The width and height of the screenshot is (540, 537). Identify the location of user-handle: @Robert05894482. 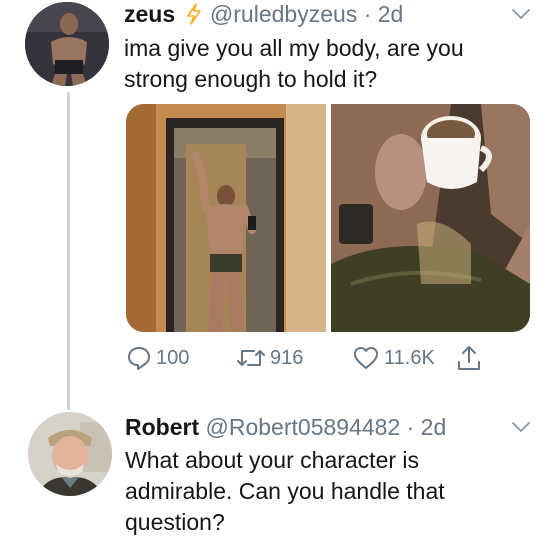
(303, 427).